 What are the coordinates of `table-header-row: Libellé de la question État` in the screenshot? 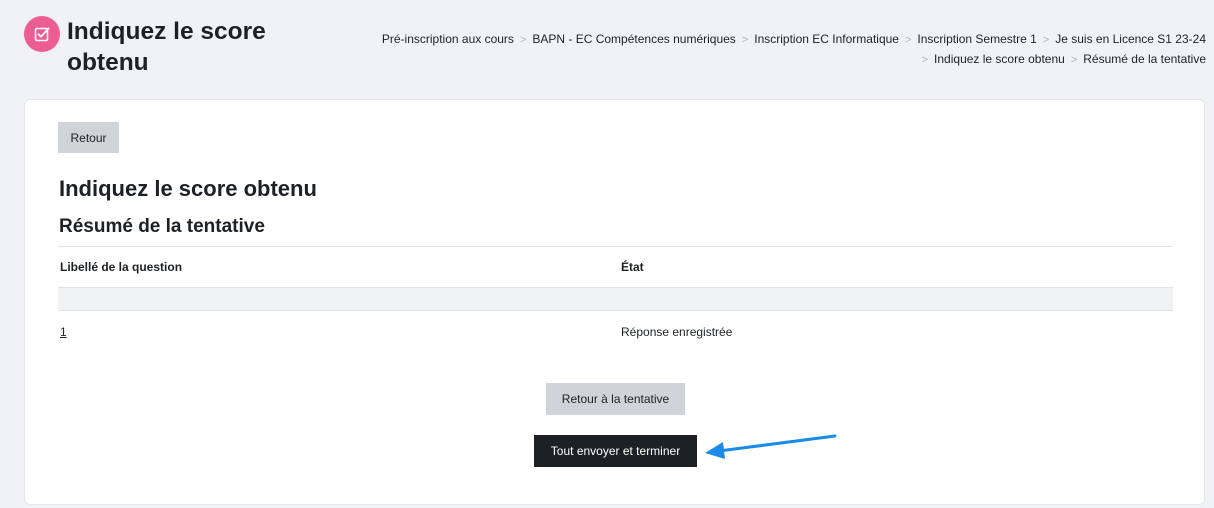 It's located at (615, 266).